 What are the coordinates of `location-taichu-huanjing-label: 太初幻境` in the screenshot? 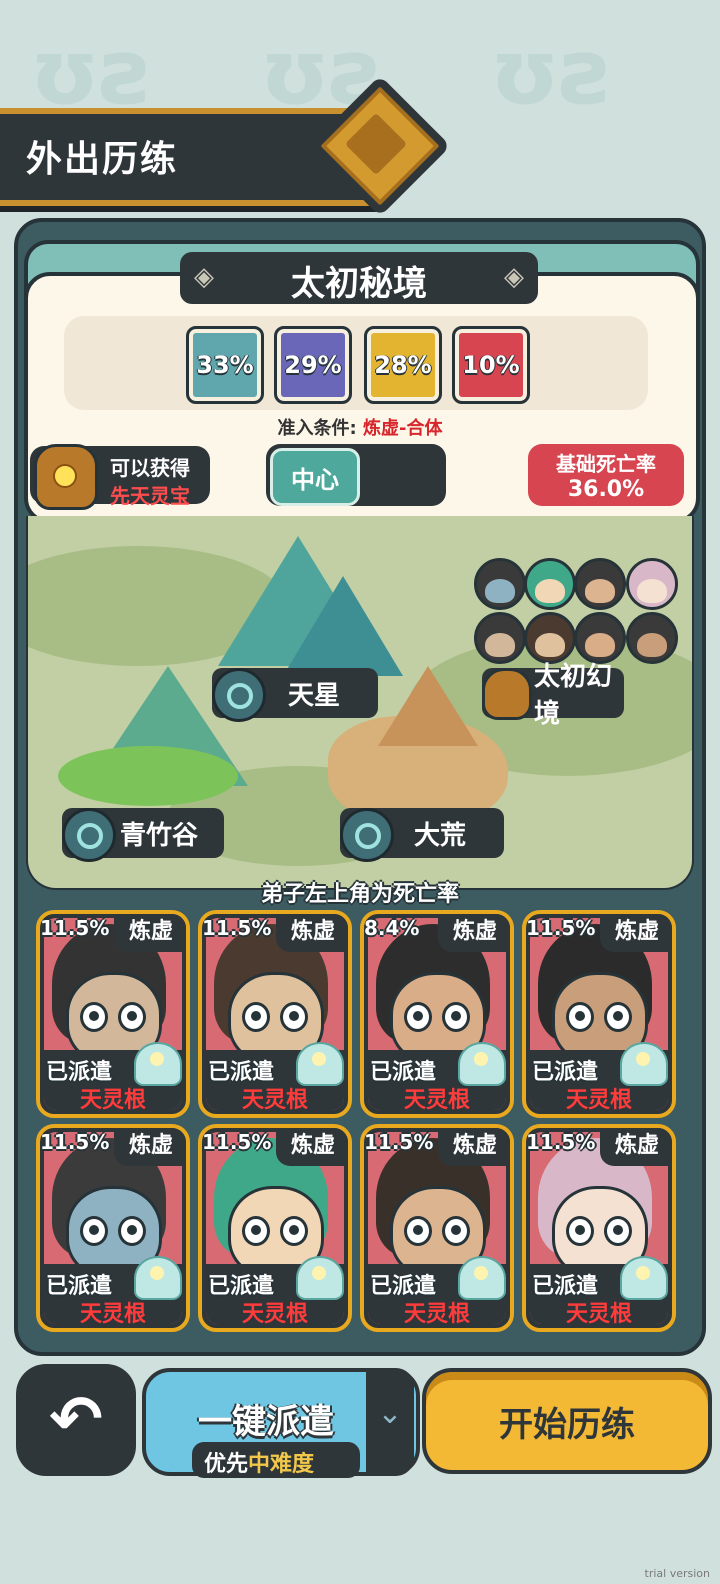 It's located at (573, 695).